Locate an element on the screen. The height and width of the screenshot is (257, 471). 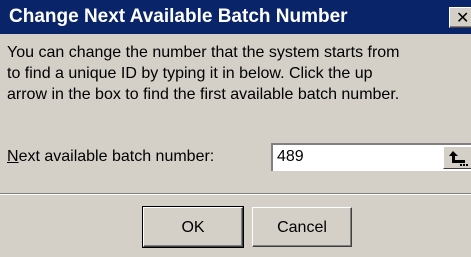
close-icon: ✕ is located at coordinates (463, 17).